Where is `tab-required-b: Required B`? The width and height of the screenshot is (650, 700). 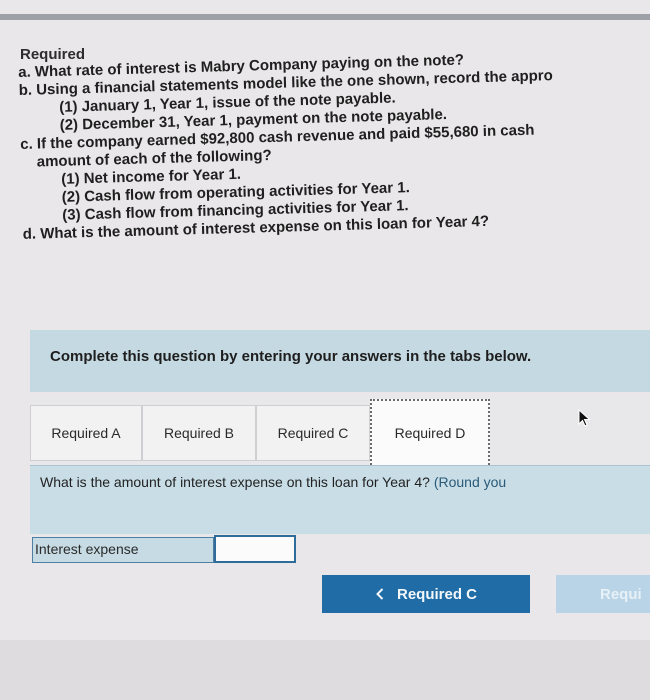
tab-required-b: Required B is located at coordinates (199, 433).